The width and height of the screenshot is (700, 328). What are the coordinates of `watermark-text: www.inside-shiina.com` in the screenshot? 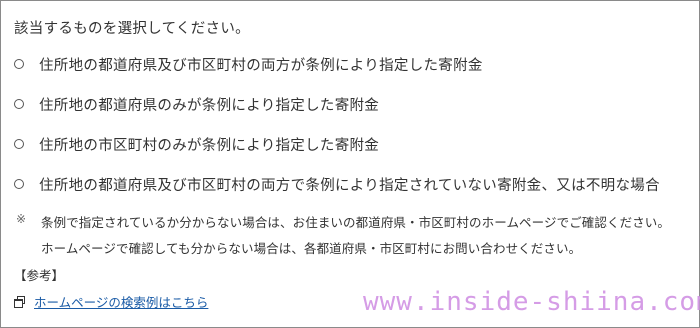 It's located at (531, 302).